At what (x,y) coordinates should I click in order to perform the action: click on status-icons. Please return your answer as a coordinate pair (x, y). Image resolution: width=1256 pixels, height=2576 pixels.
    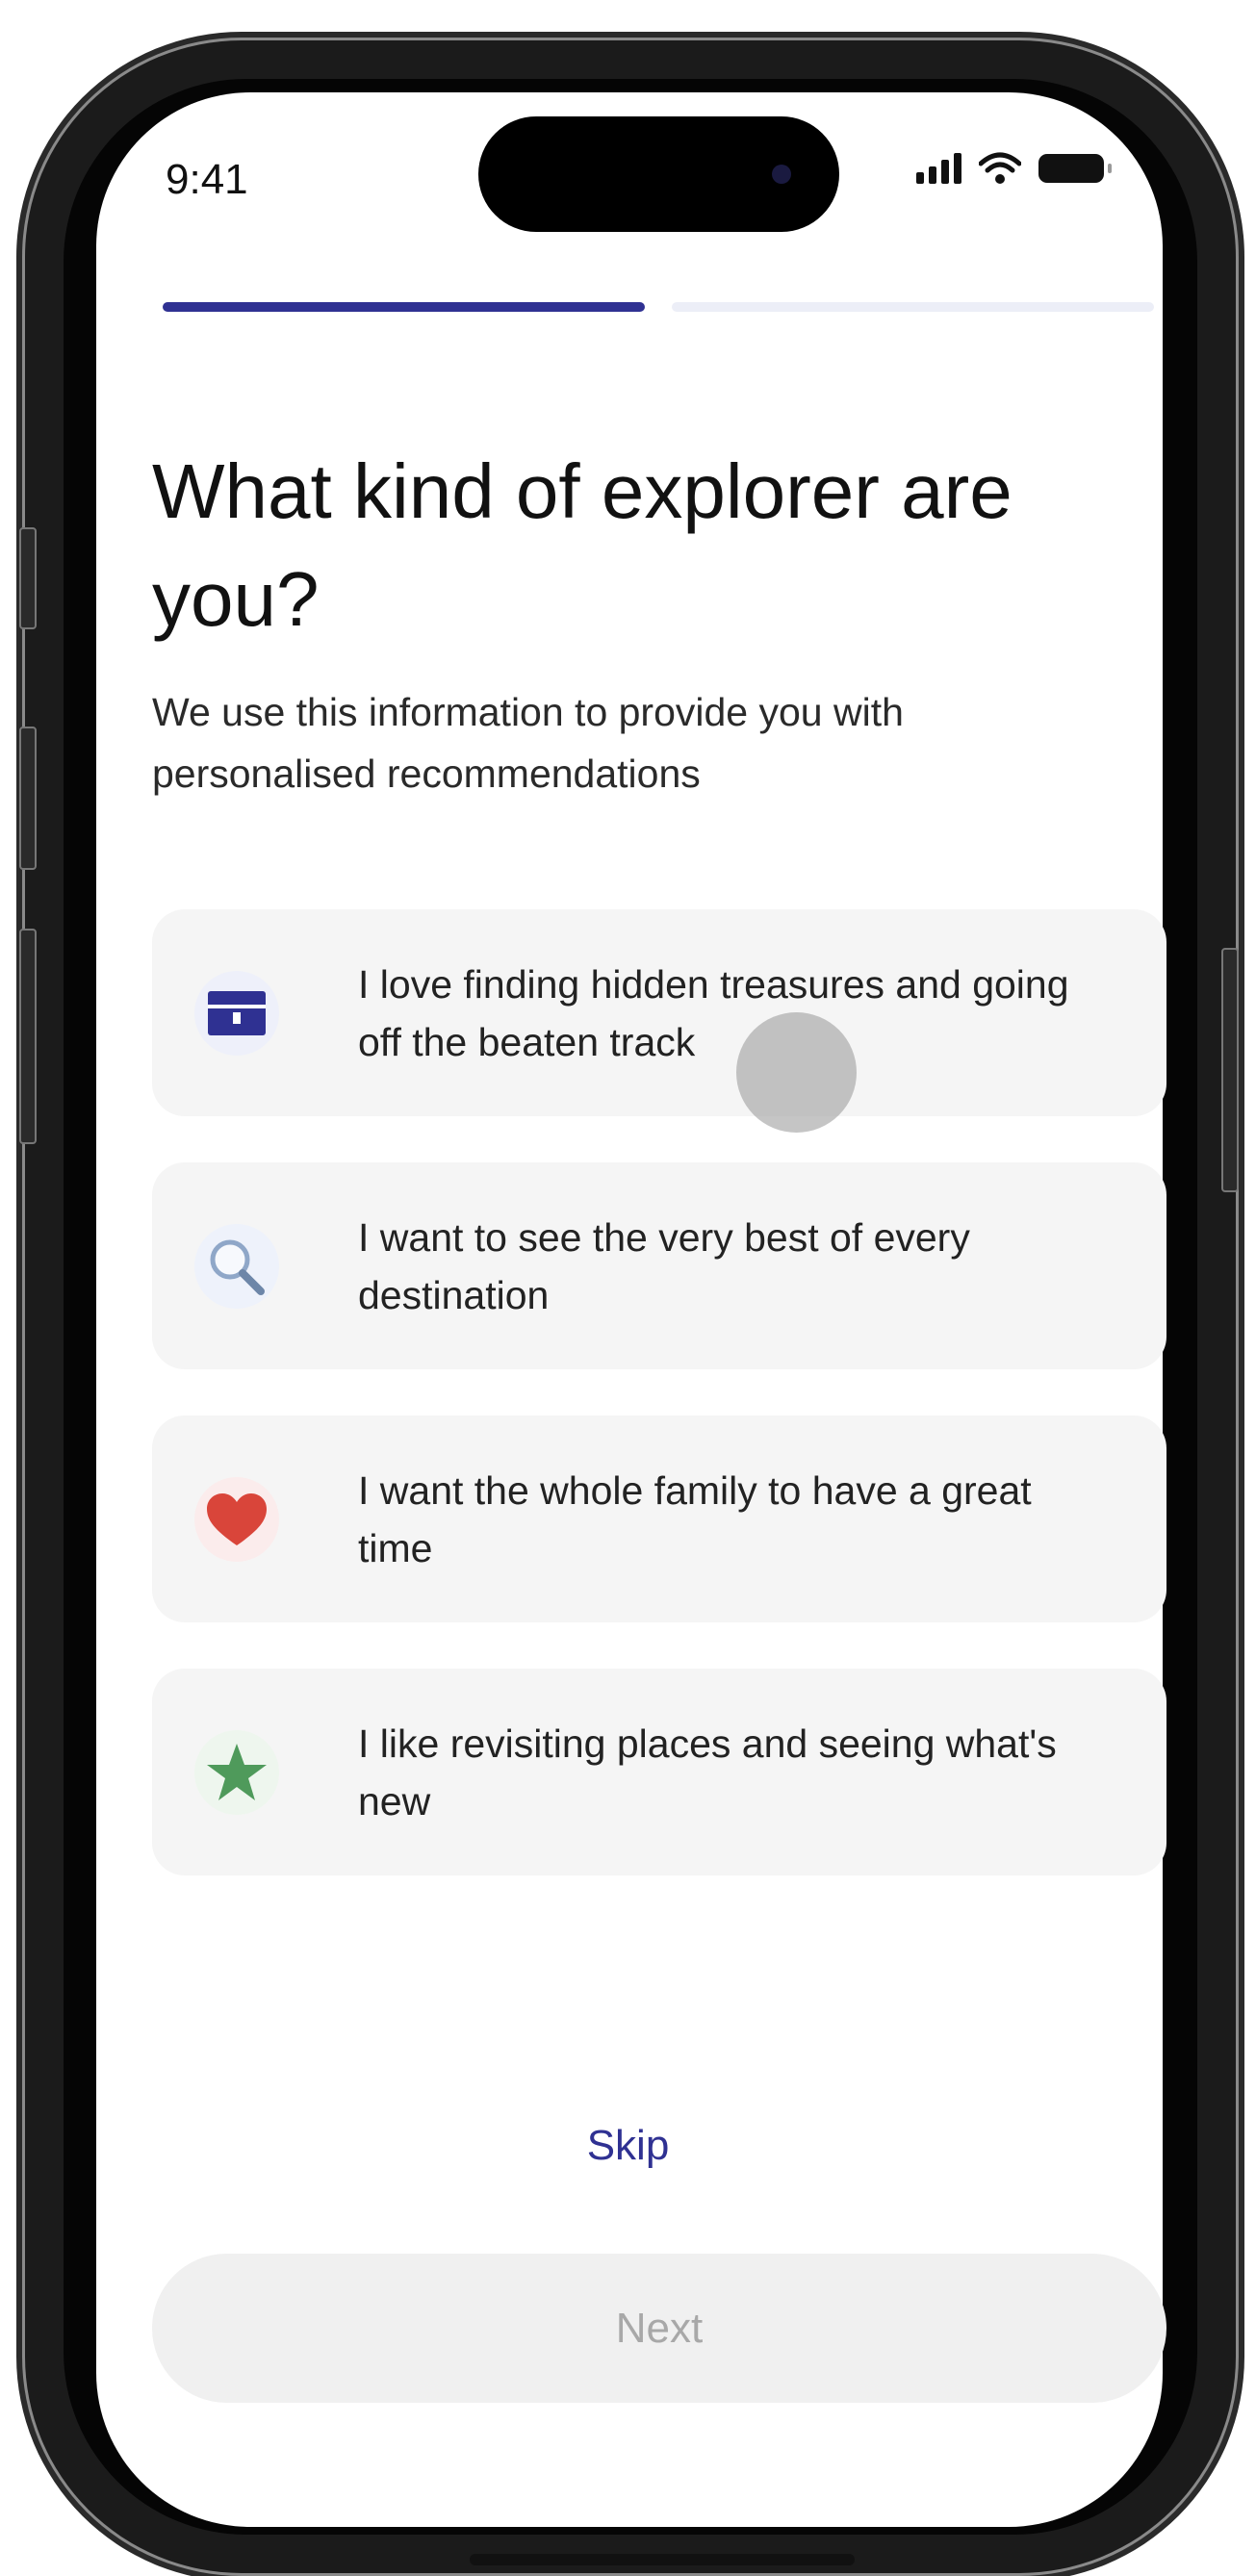
    Looking at the image, I should click on (1014, 168).